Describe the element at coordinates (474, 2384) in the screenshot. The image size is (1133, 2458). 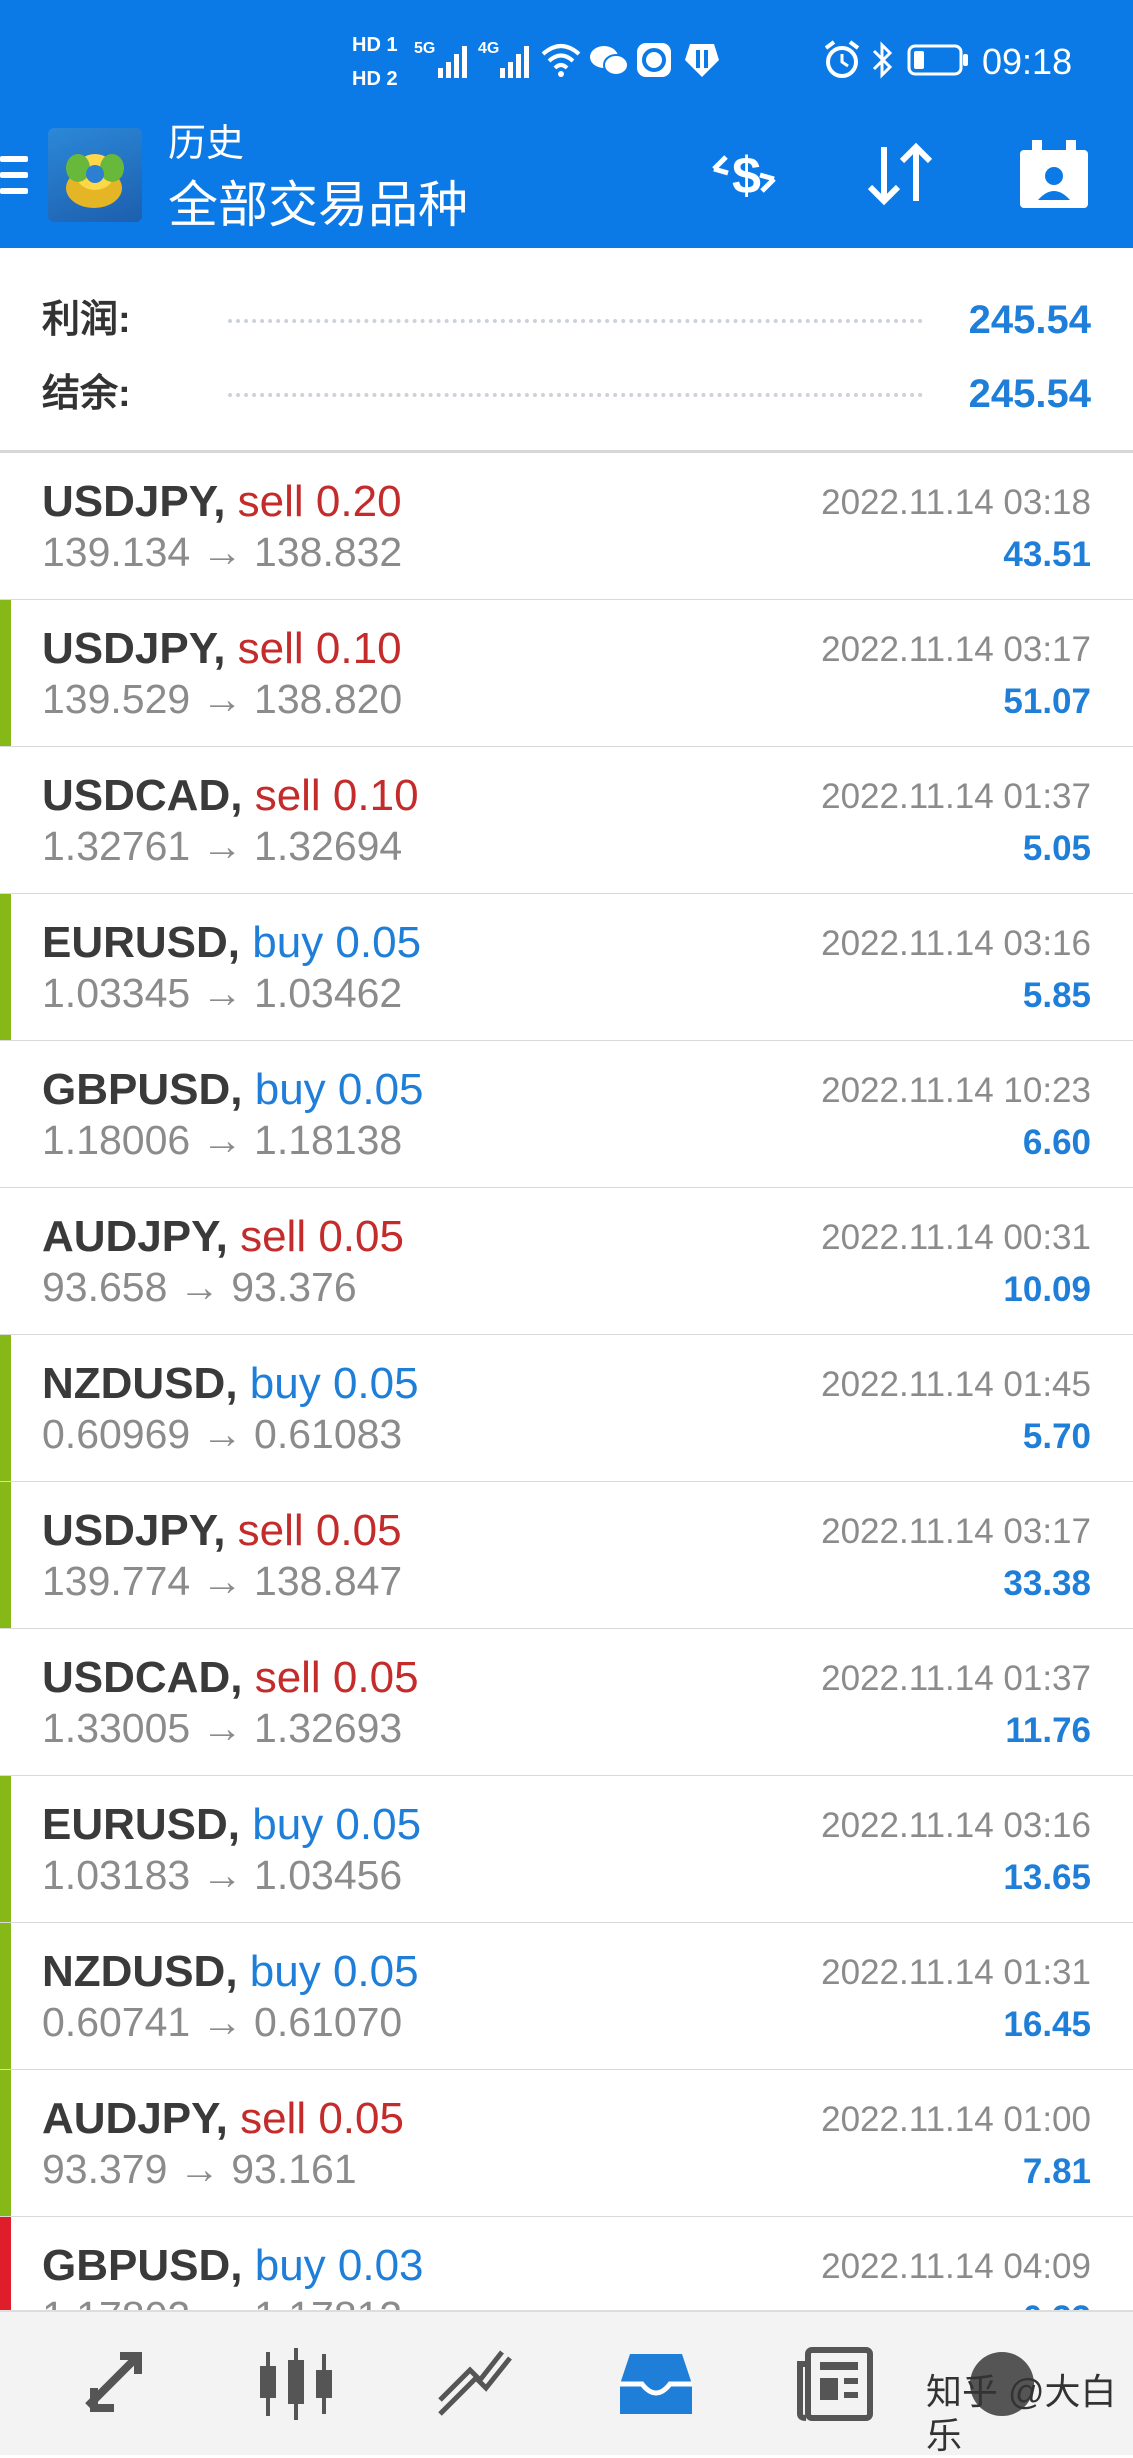
I see `trade-icon` at that location.